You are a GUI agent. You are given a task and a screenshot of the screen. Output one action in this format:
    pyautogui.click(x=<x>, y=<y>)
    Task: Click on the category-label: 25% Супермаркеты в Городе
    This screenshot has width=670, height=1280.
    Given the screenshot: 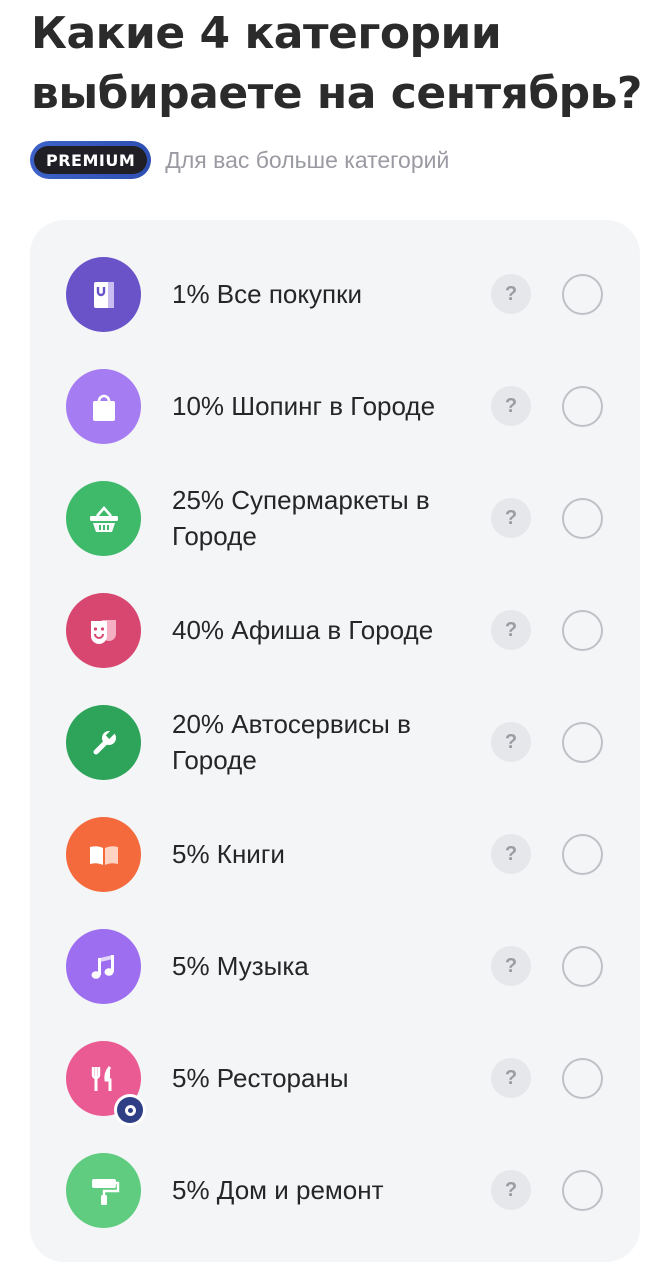 What is the action you would take?
    pyautogui.click(x=301, y=518)
    